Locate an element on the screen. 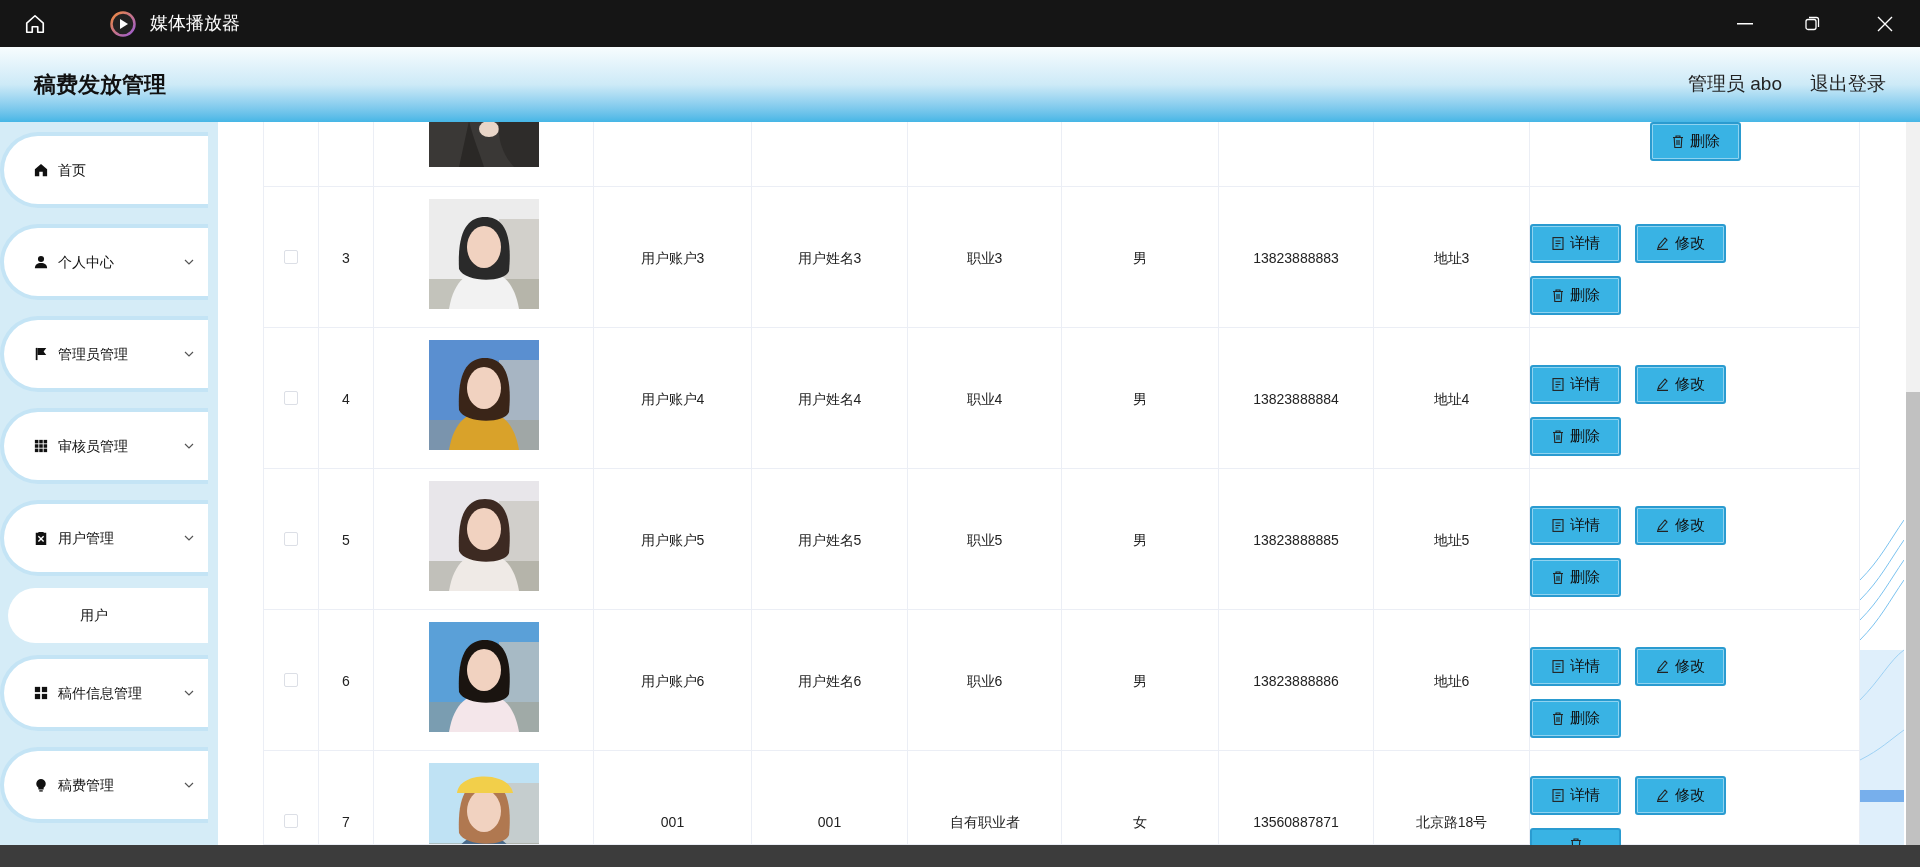 This screenshot has width=1920, height=867. table-cell-text: 4 is located at coordinates (346, 399).